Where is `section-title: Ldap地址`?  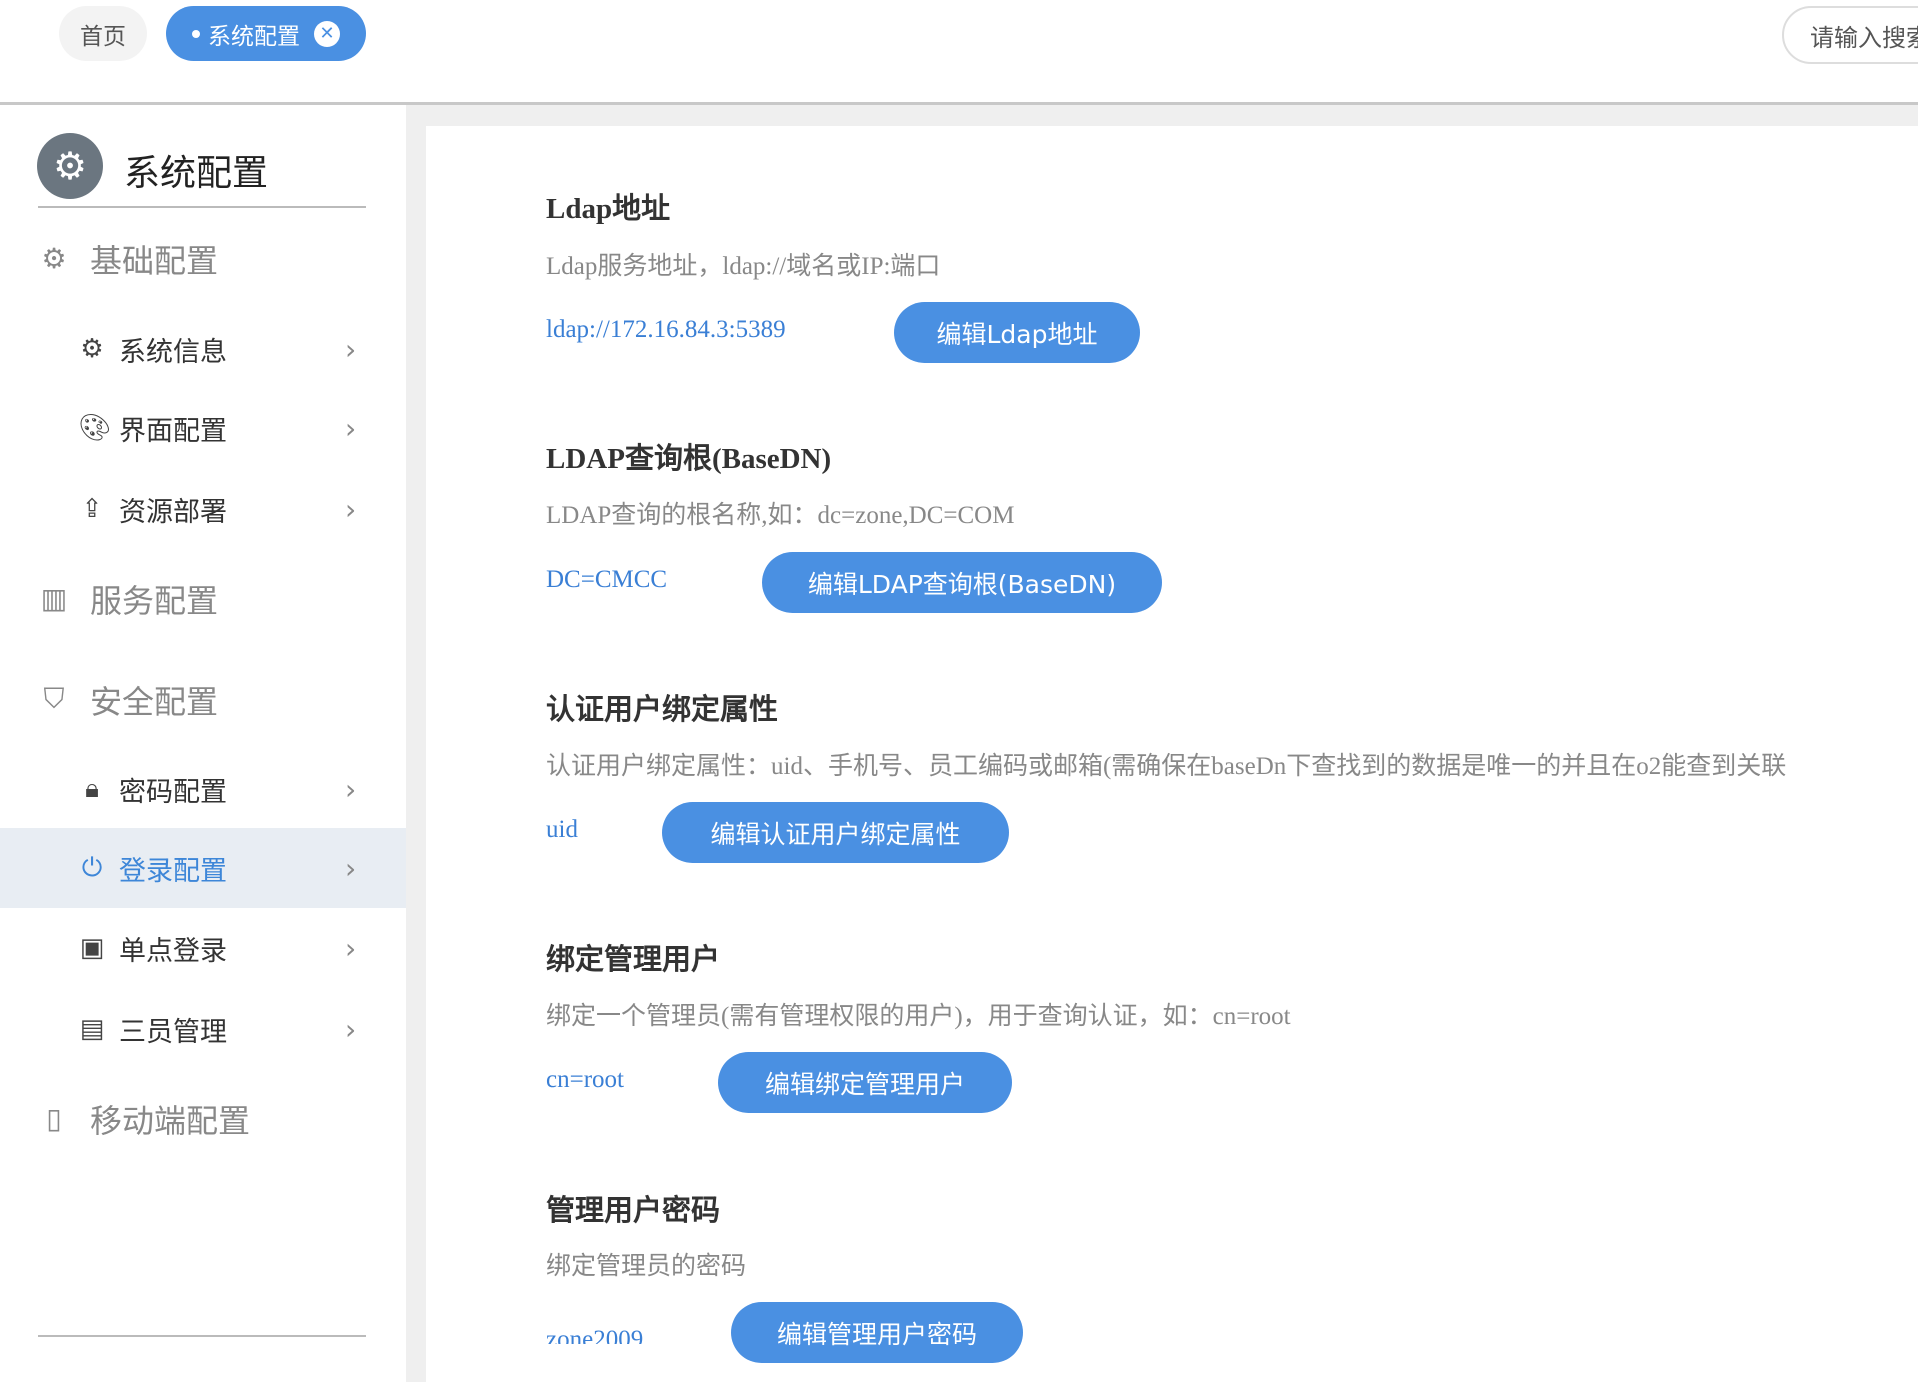
section-title: Ldap地址 is located at coordinates (608, 209).